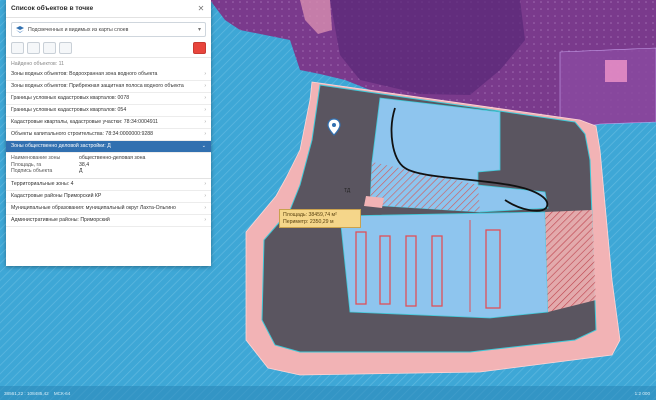  Describe the element at coordinates (328, 393) in the screenshot. I see `status-bar` at that location.